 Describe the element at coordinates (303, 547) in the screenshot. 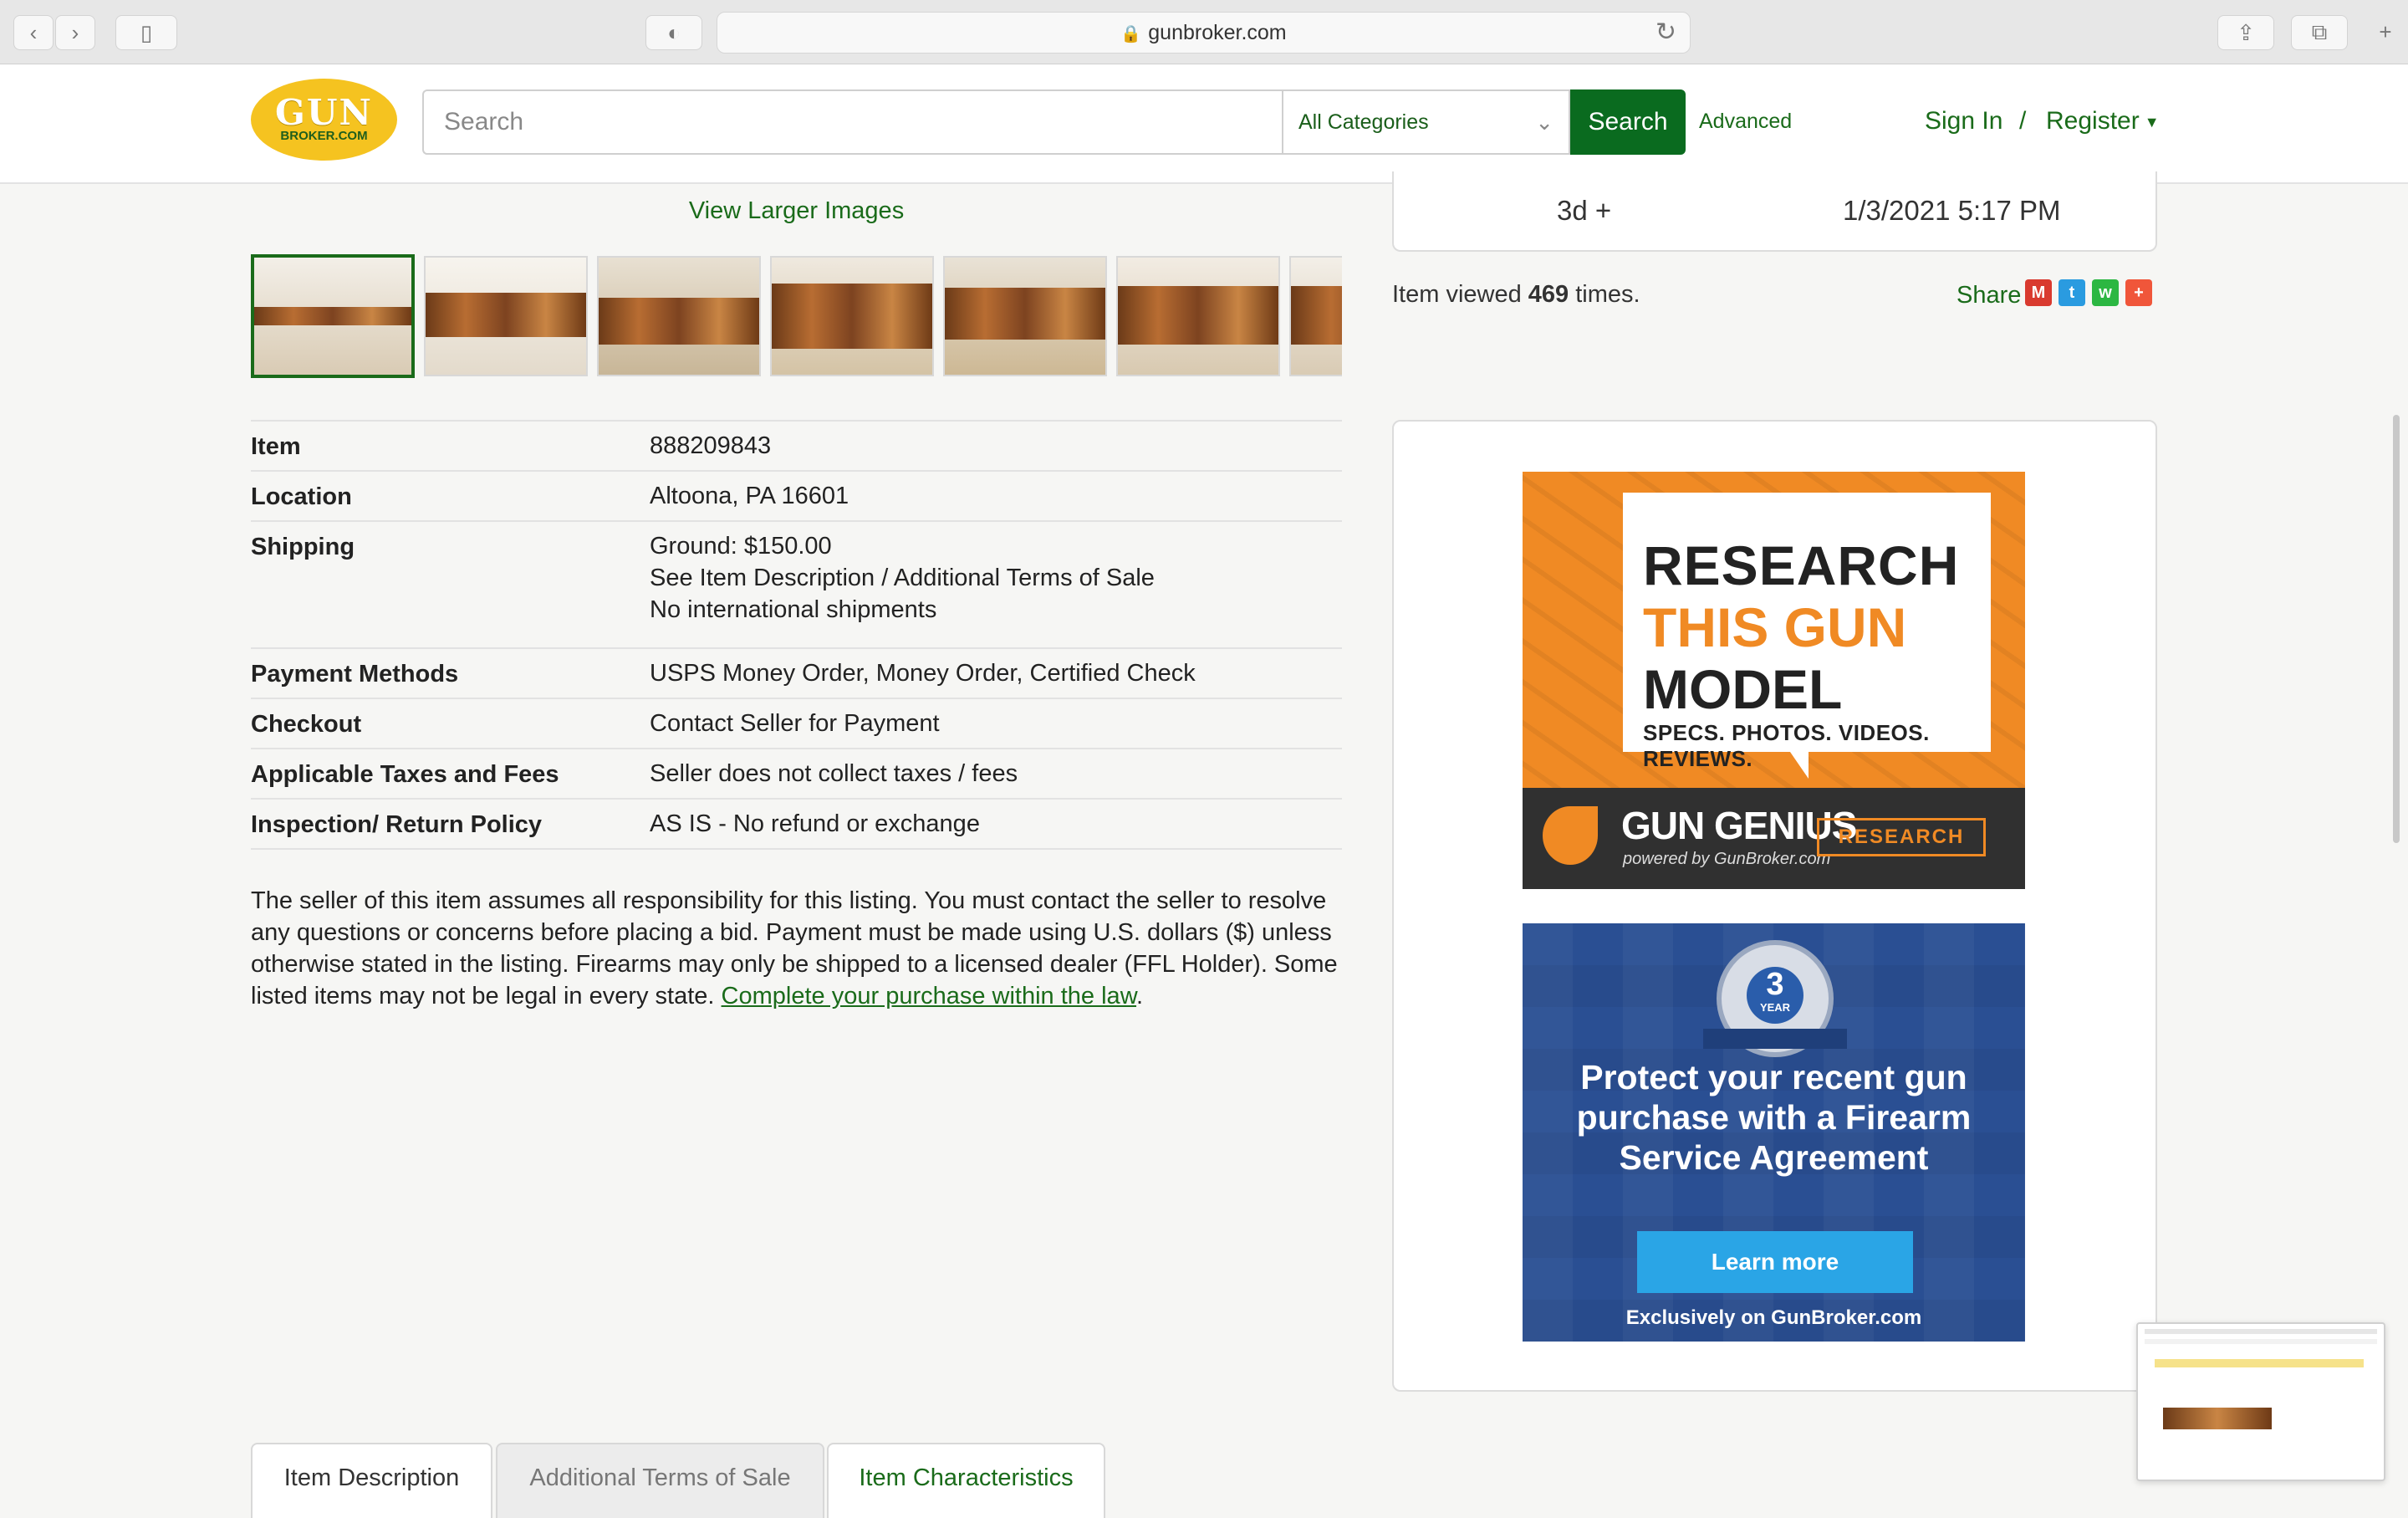

I see `detail-label: Shipping` at that location.